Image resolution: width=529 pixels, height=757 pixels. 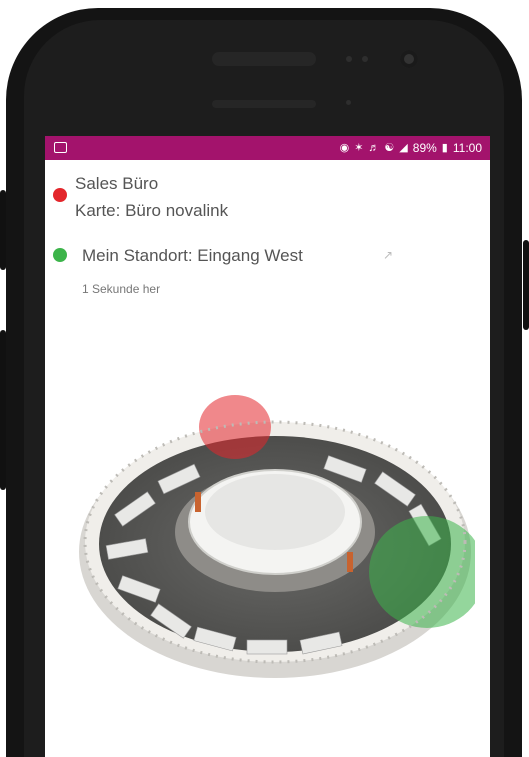 What do you see at coordinates (424, 148) in the screenshot?
I see `battery-percentage: 89%` at bounding box center [424, 148].